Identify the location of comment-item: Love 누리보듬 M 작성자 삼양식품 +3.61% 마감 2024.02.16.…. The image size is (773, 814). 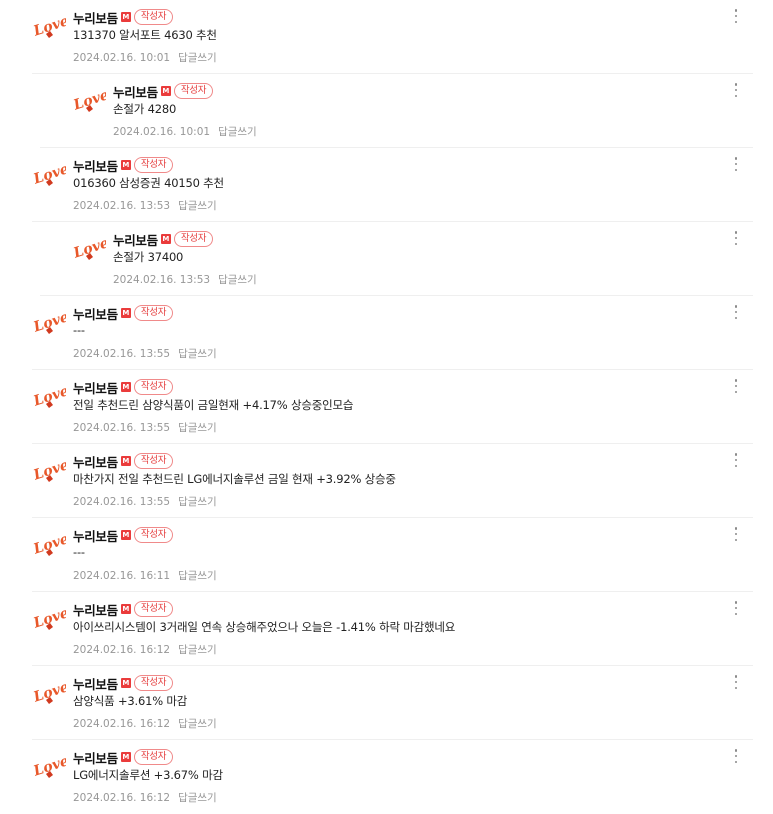
(386, 703).